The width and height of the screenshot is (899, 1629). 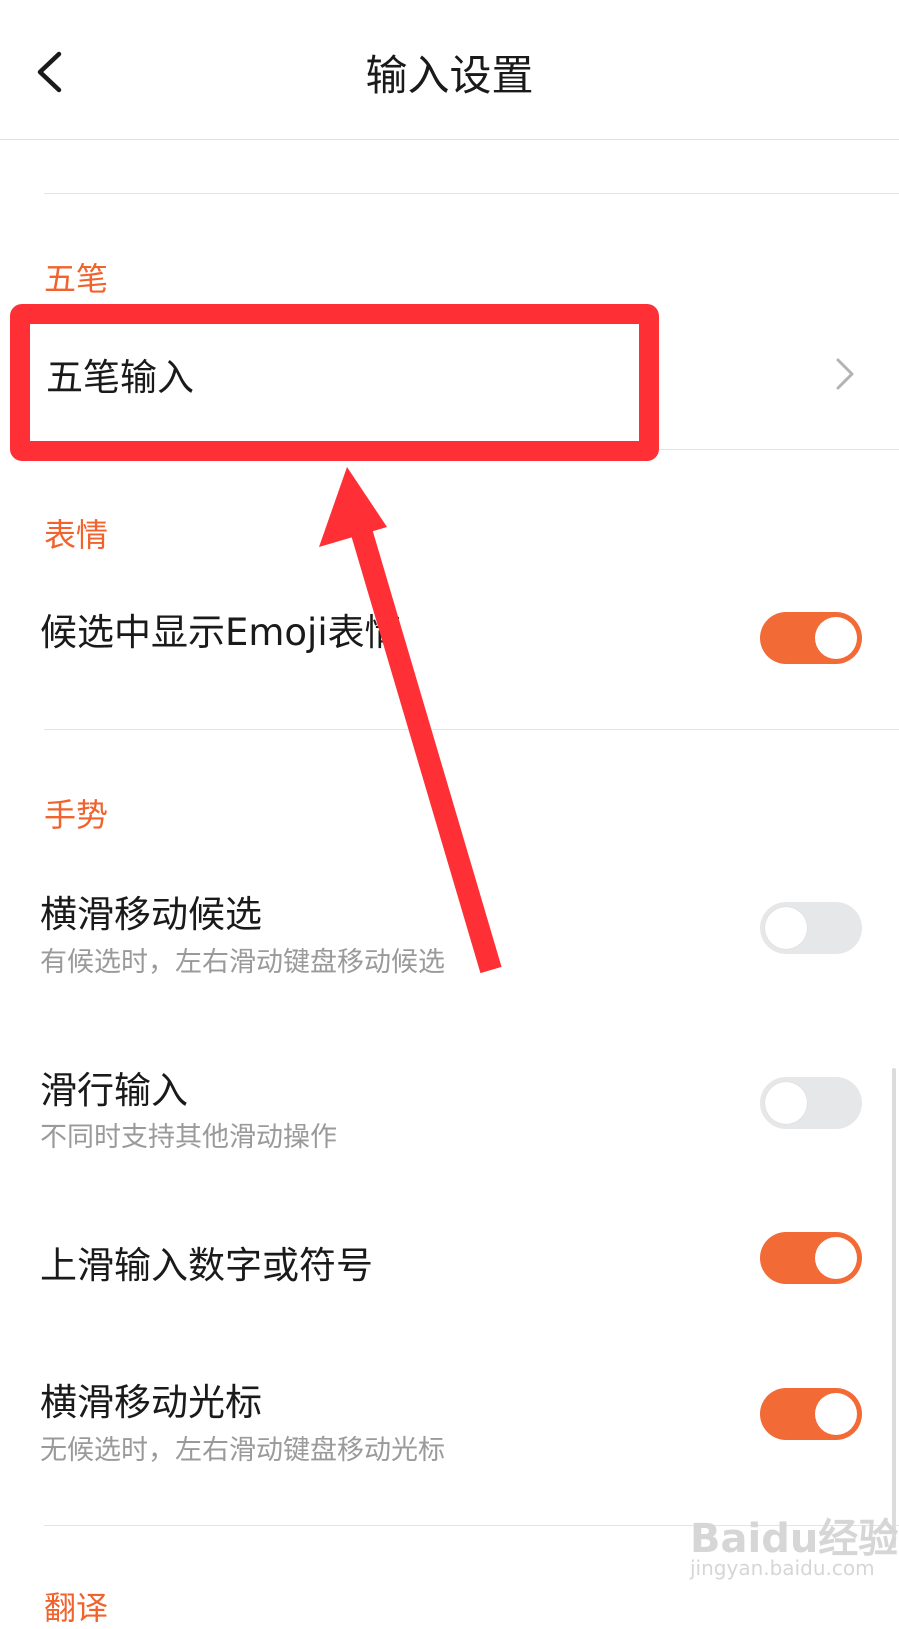 I want to click on watermark-url: jingyan.baidu.com, so click(x=782, y=1568).